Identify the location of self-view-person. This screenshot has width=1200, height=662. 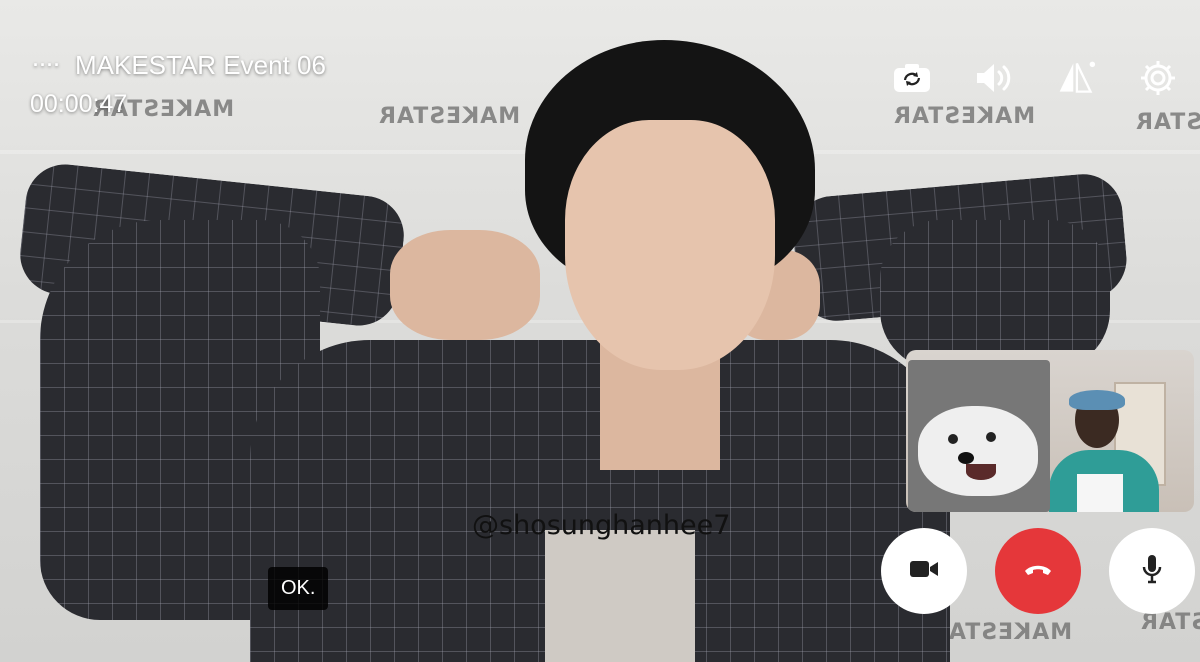
(1104, 451).